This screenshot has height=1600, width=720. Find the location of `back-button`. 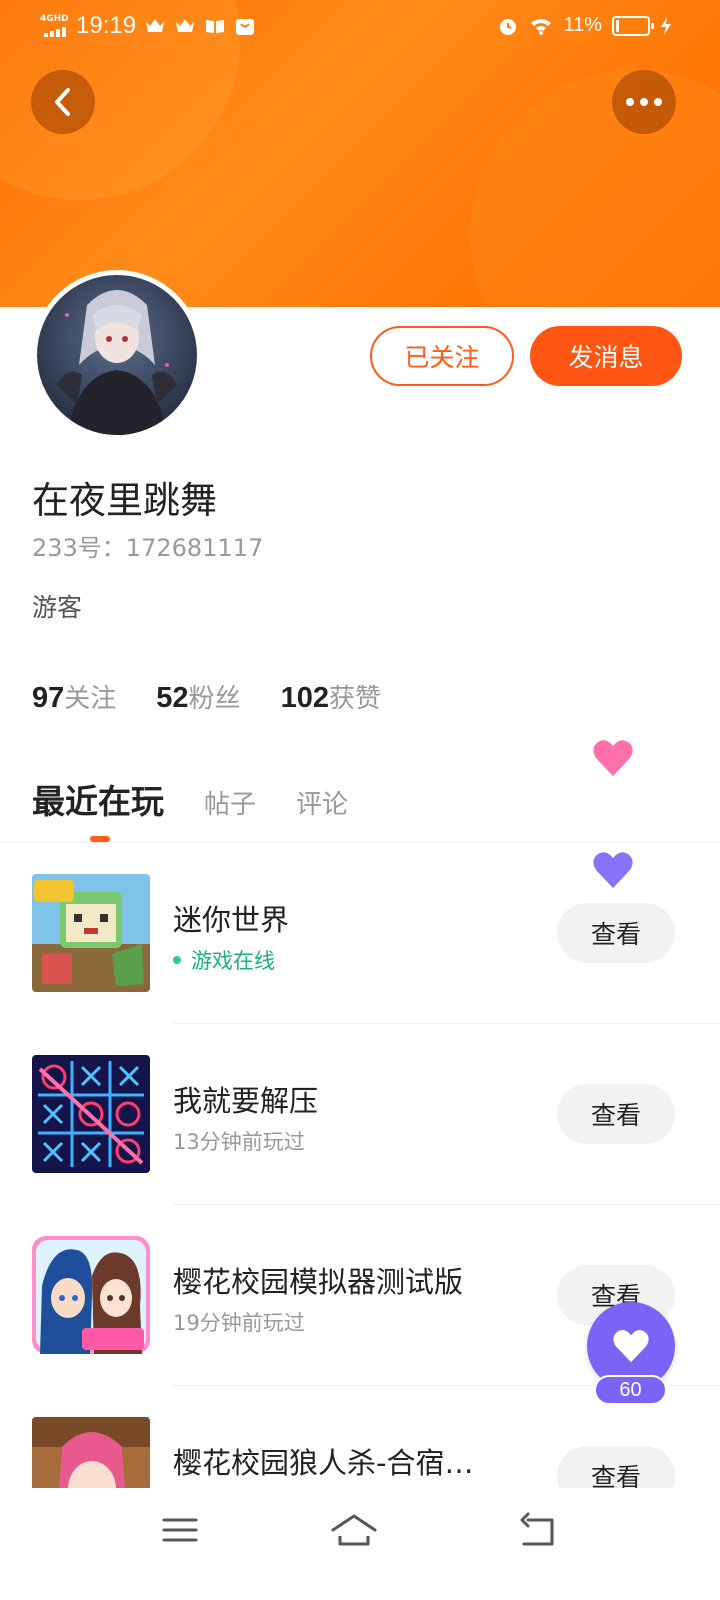

back-button is located at coordinates (63, 102).